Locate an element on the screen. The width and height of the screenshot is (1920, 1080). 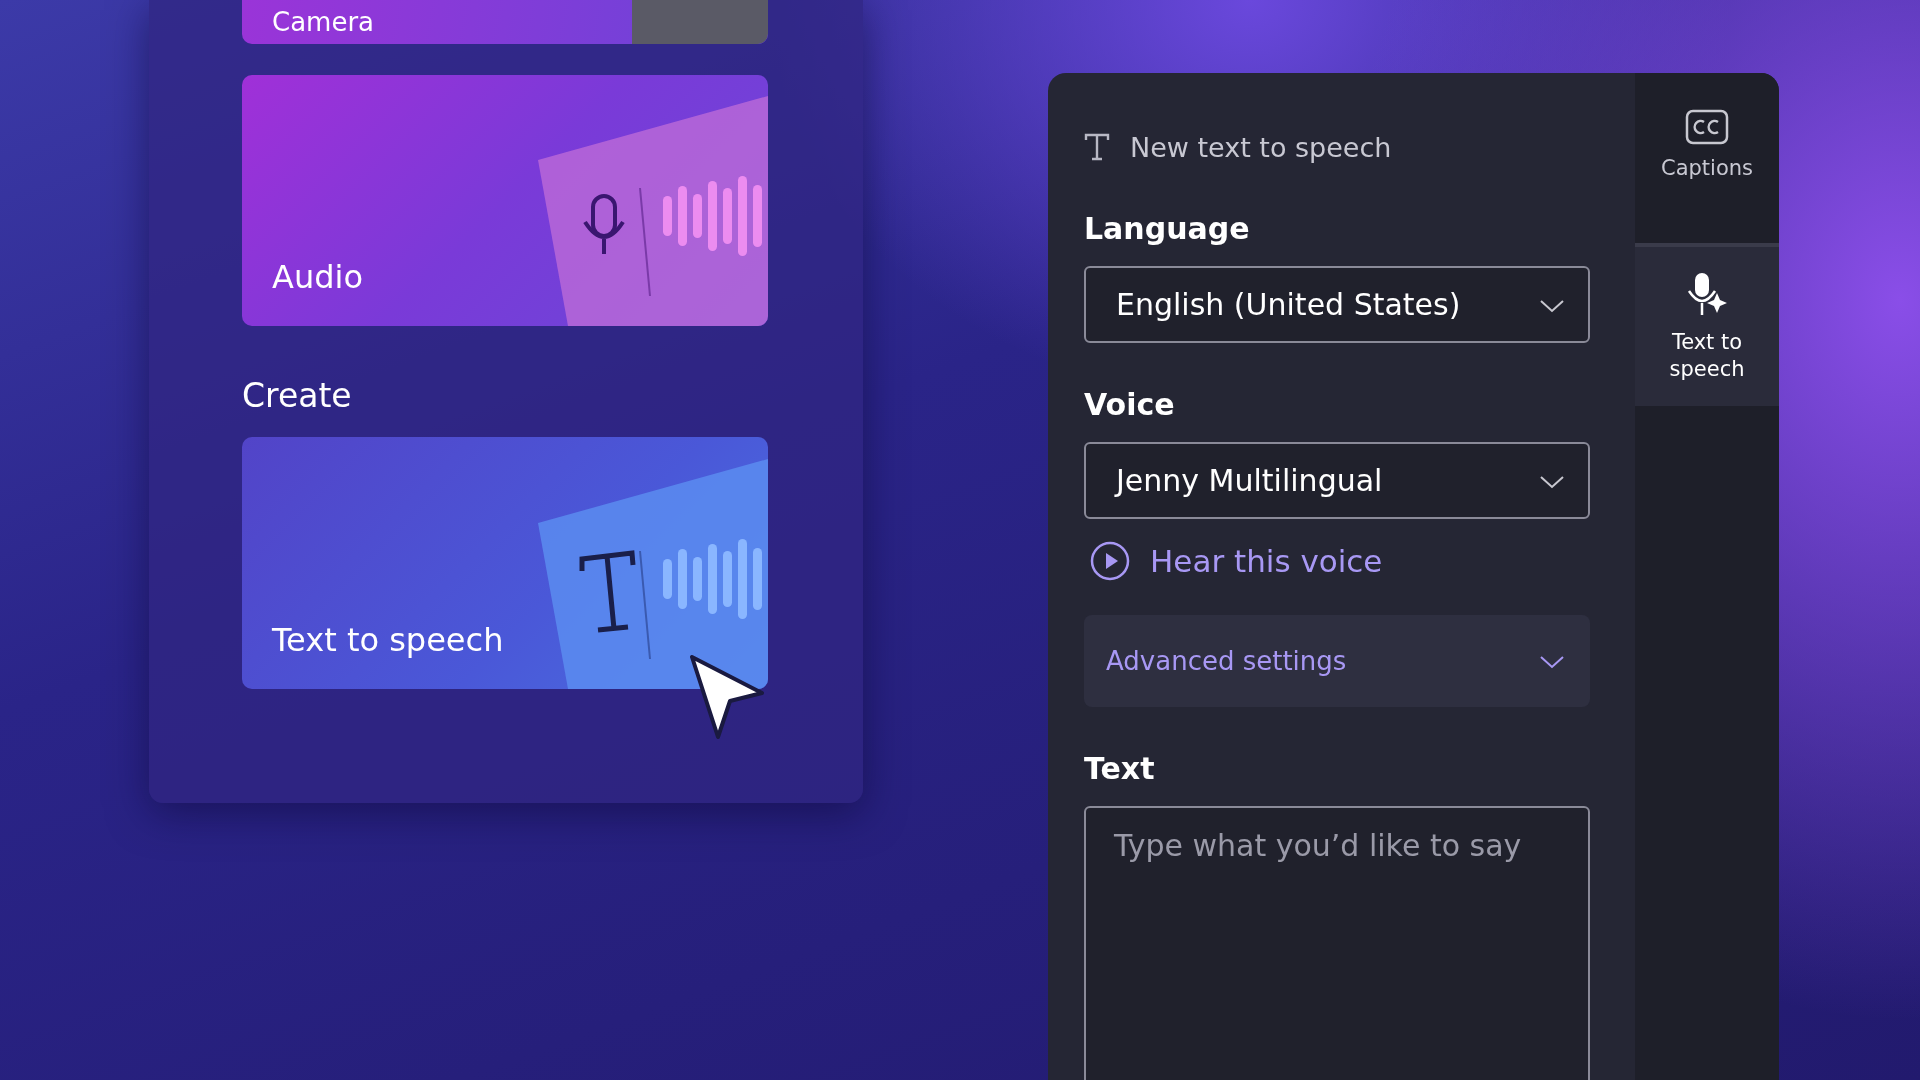
hear-voice-link: Hear this voice is located at coordinates (1233, 550).